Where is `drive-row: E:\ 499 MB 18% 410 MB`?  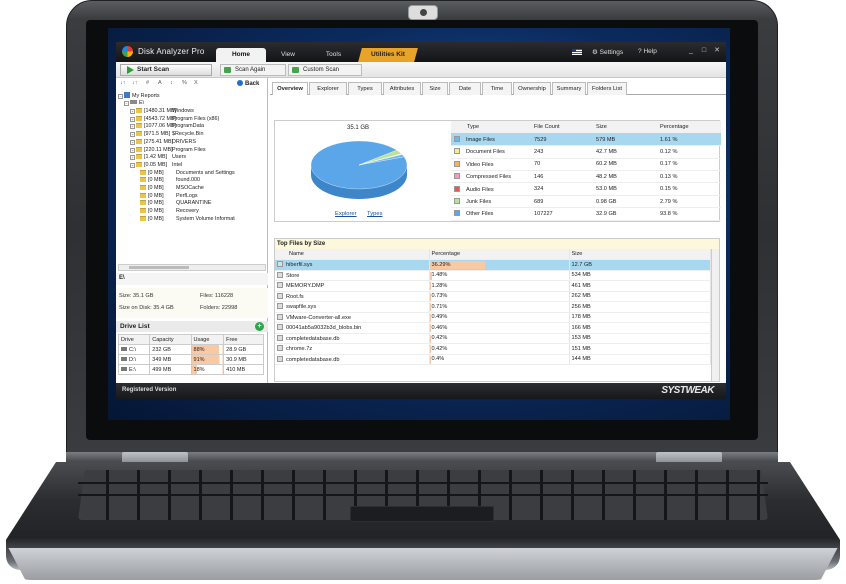 drive-row: E:\ 499 MB 18% 410 MB is located at coordinates (190, 369).